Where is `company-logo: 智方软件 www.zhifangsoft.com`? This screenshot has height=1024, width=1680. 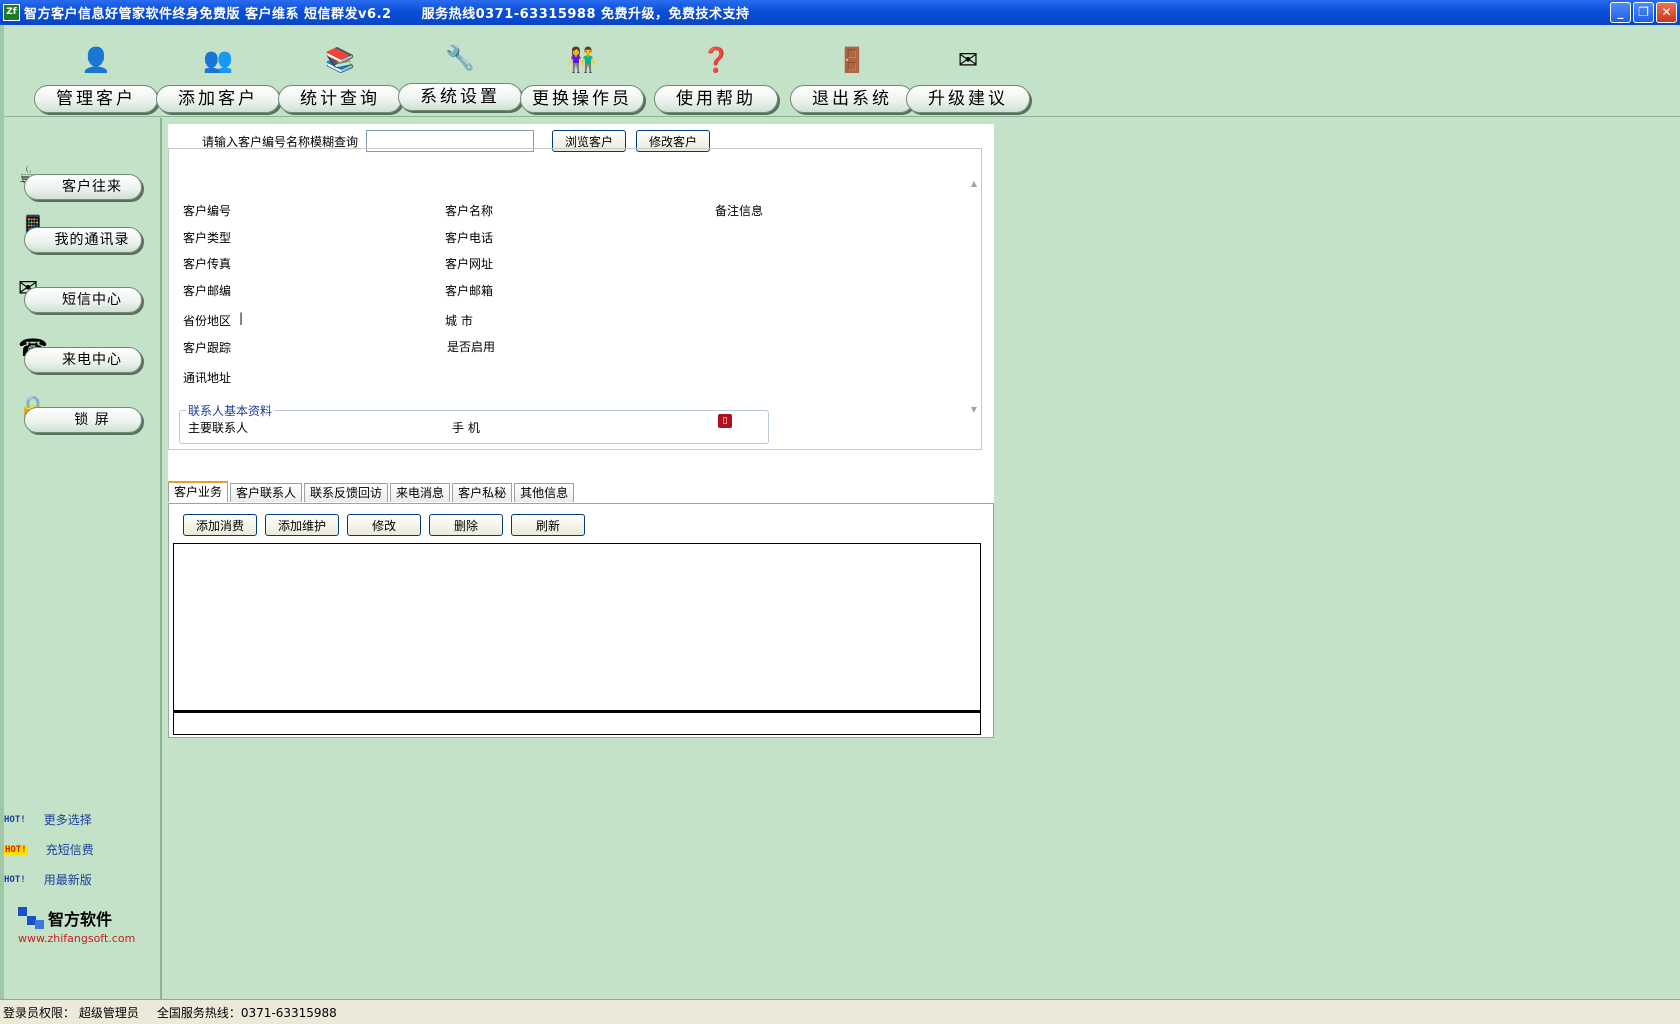 company-logo: 智方软件 www.zhifangsoft.com is located at coordinates (80, 925).